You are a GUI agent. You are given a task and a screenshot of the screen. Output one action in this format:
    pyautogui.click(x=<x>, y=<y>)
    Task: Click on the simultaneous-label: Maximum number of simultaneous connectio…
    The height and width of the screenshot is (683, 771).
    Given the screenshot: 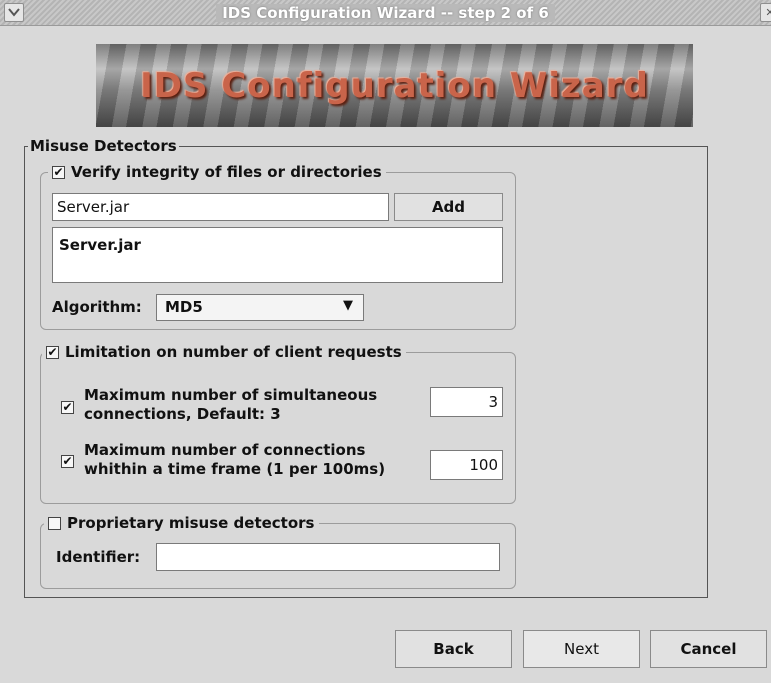 What is the action you would take?
    pyautogui.click(x=230, y=405)
    